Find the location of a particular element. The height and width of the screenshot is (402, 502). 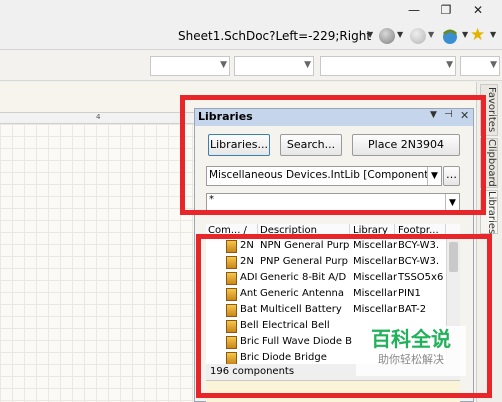

address-field: Sheet1.SchDoc?Left=-229;Right is located at coordinates (276, 36).